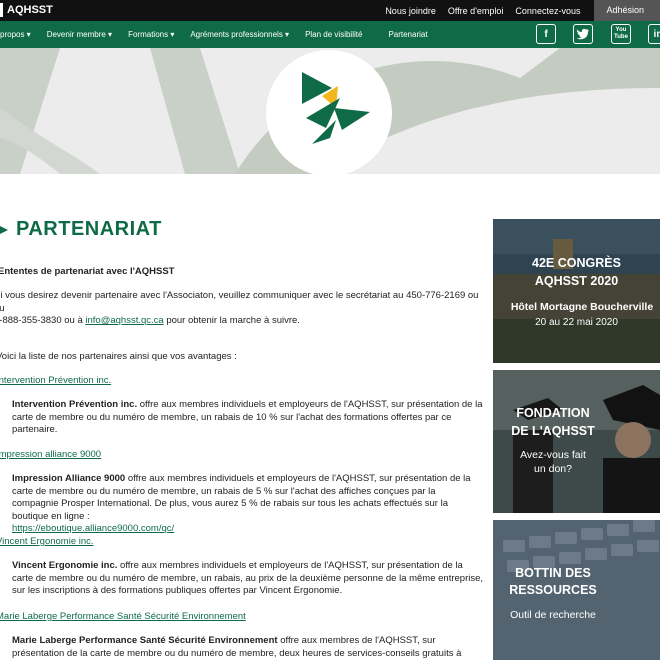 Image resolution: width=660 pixels, height=660 pixels. I want to click on congres-title-1: 42E CONGRÈS, so click(576, 263).